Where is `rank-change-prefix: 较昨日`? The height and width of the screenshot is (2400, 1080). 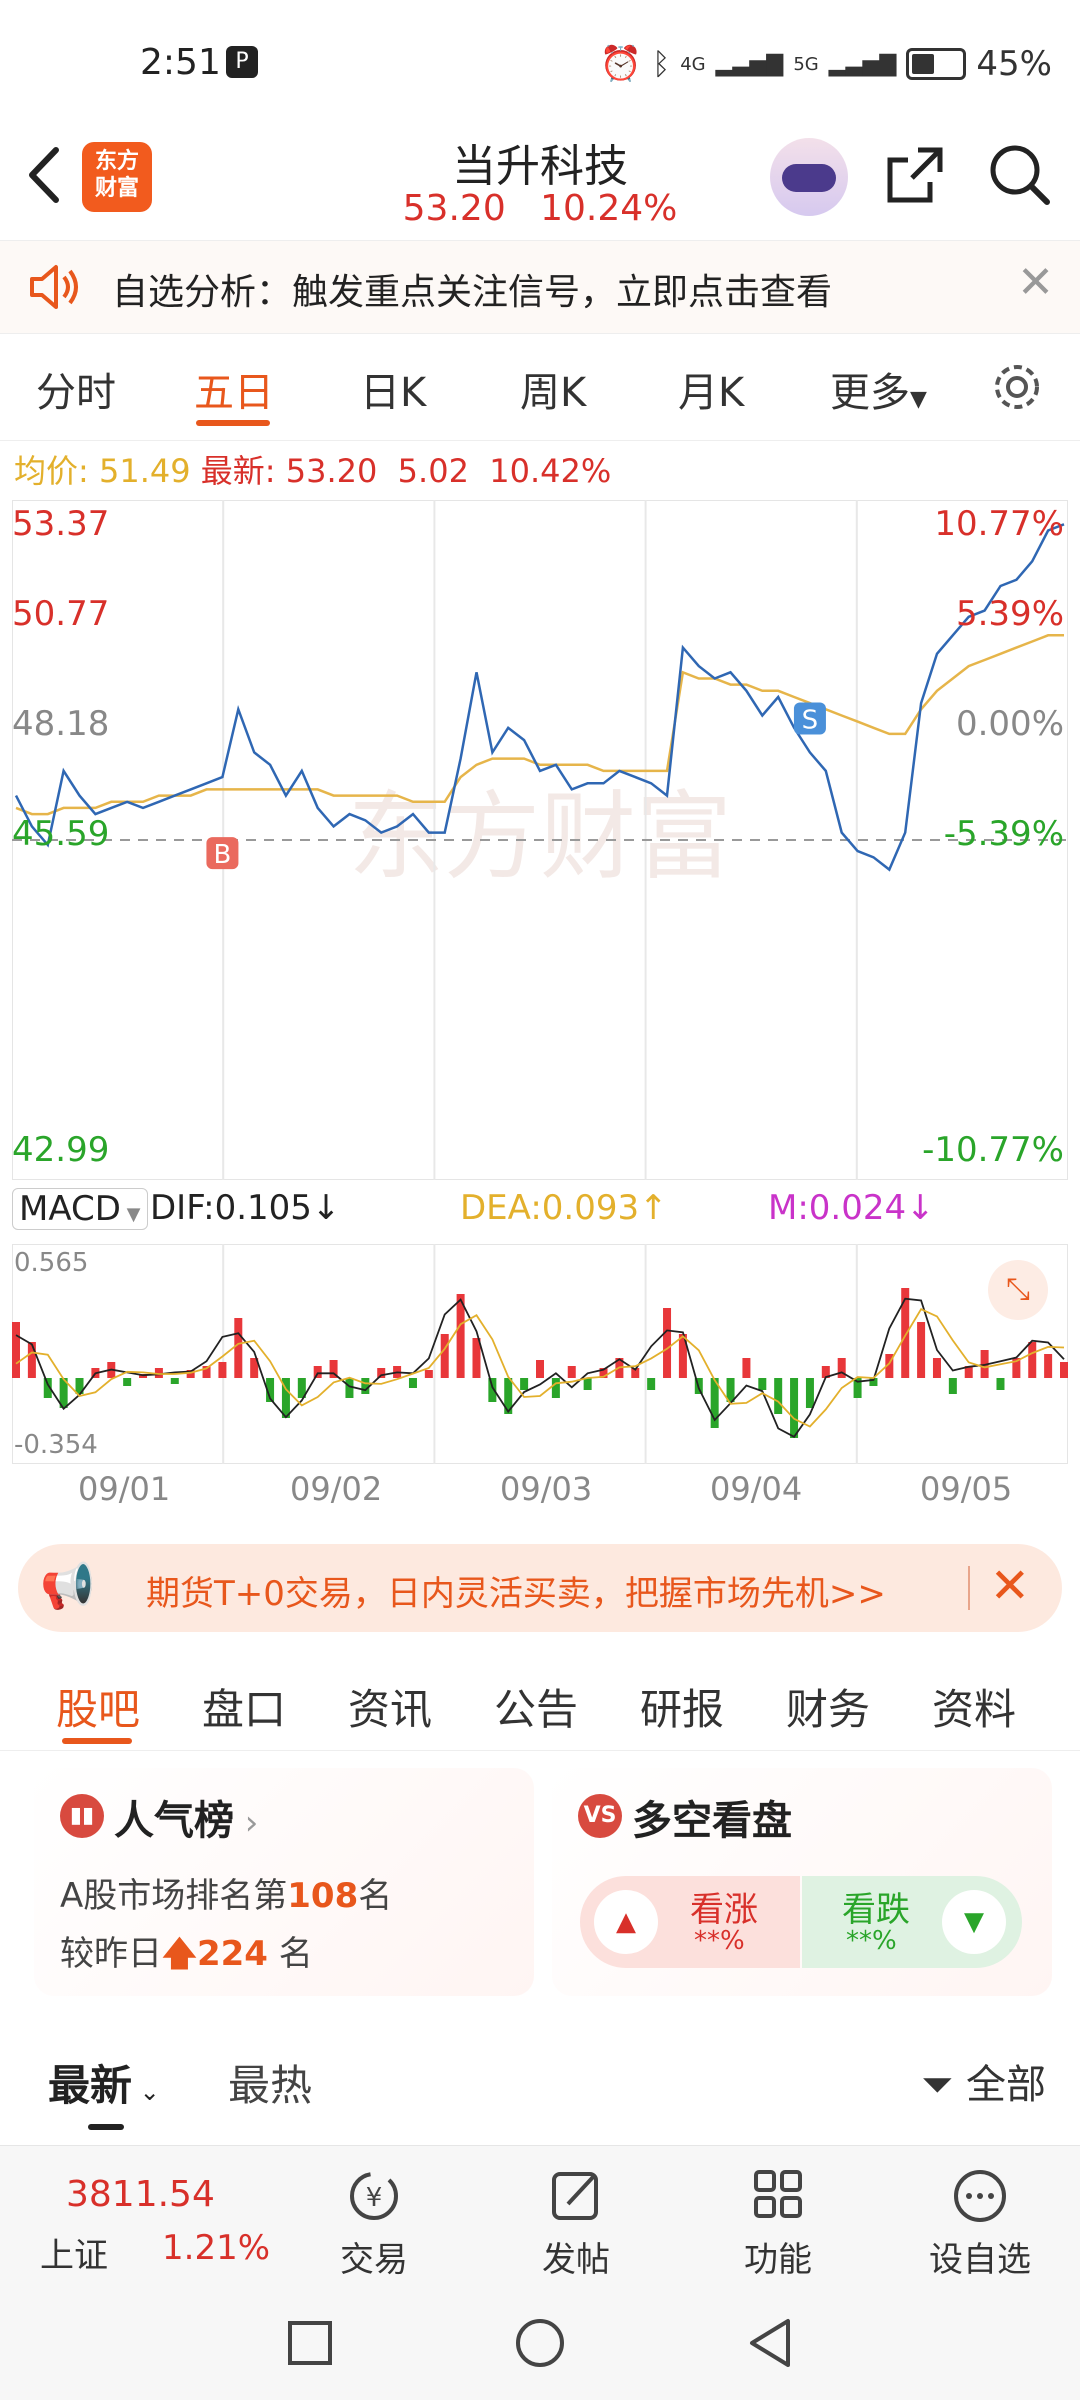 rank-change-prefix: 较昨日 is located at coordinates (111, 1954).